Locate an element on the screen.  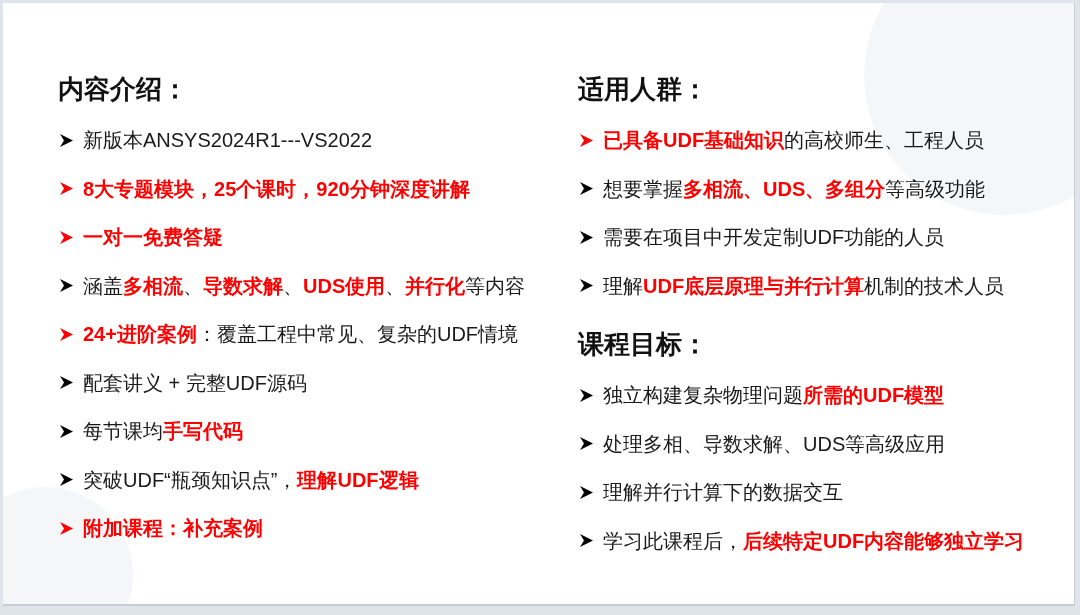
bullet-text: 学习此课程后，后续特定UDF内容能够独立学习 is located at coordinates (814, 541).